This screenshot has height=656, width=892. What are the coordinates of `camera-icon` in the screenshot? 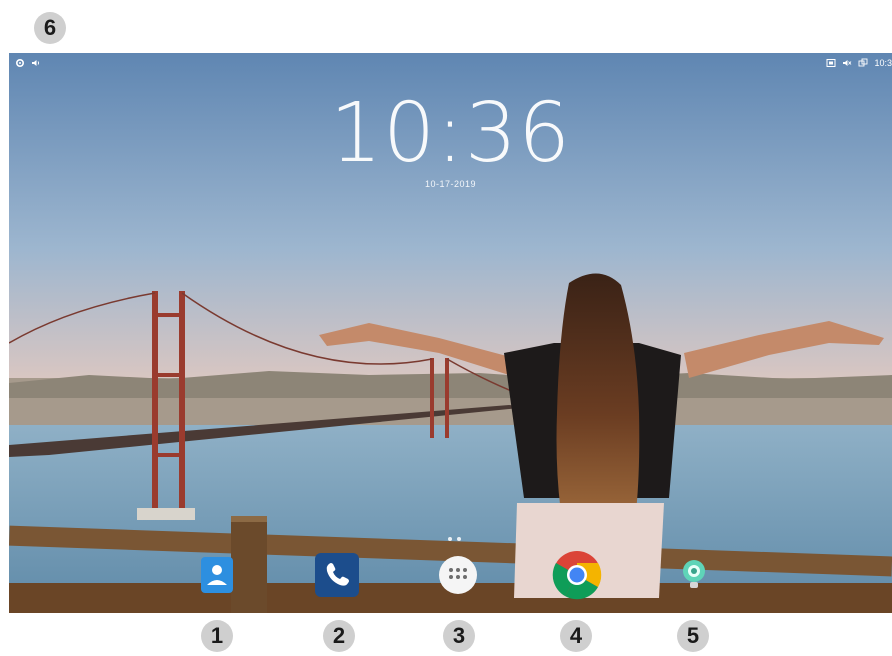 It's located at (694, 574).